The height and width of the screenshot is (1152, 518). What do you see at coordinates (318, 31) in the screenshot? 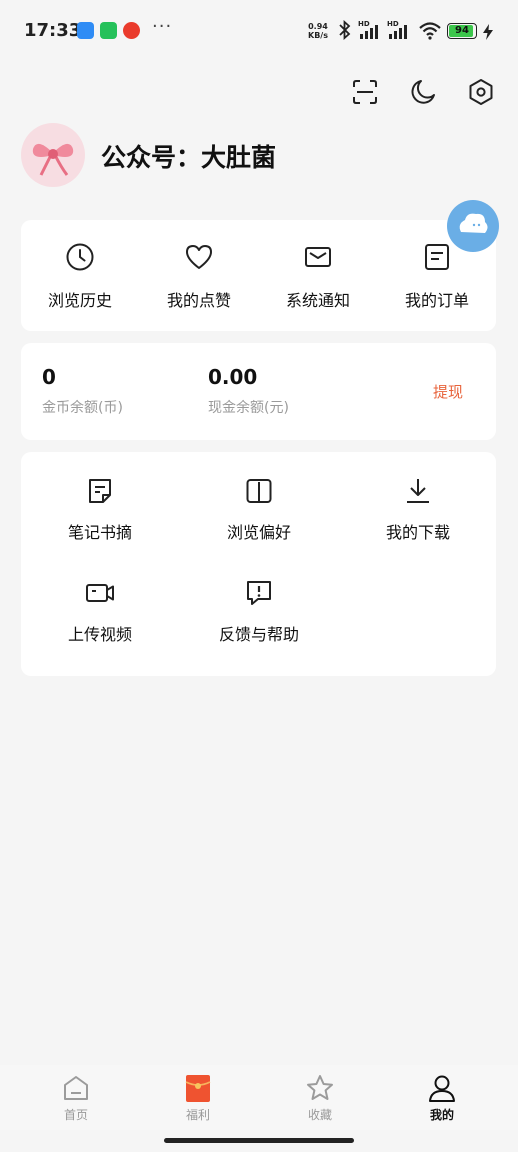
I see `network-speed: 0.94 KB/s` at bounding box center [318, 31].